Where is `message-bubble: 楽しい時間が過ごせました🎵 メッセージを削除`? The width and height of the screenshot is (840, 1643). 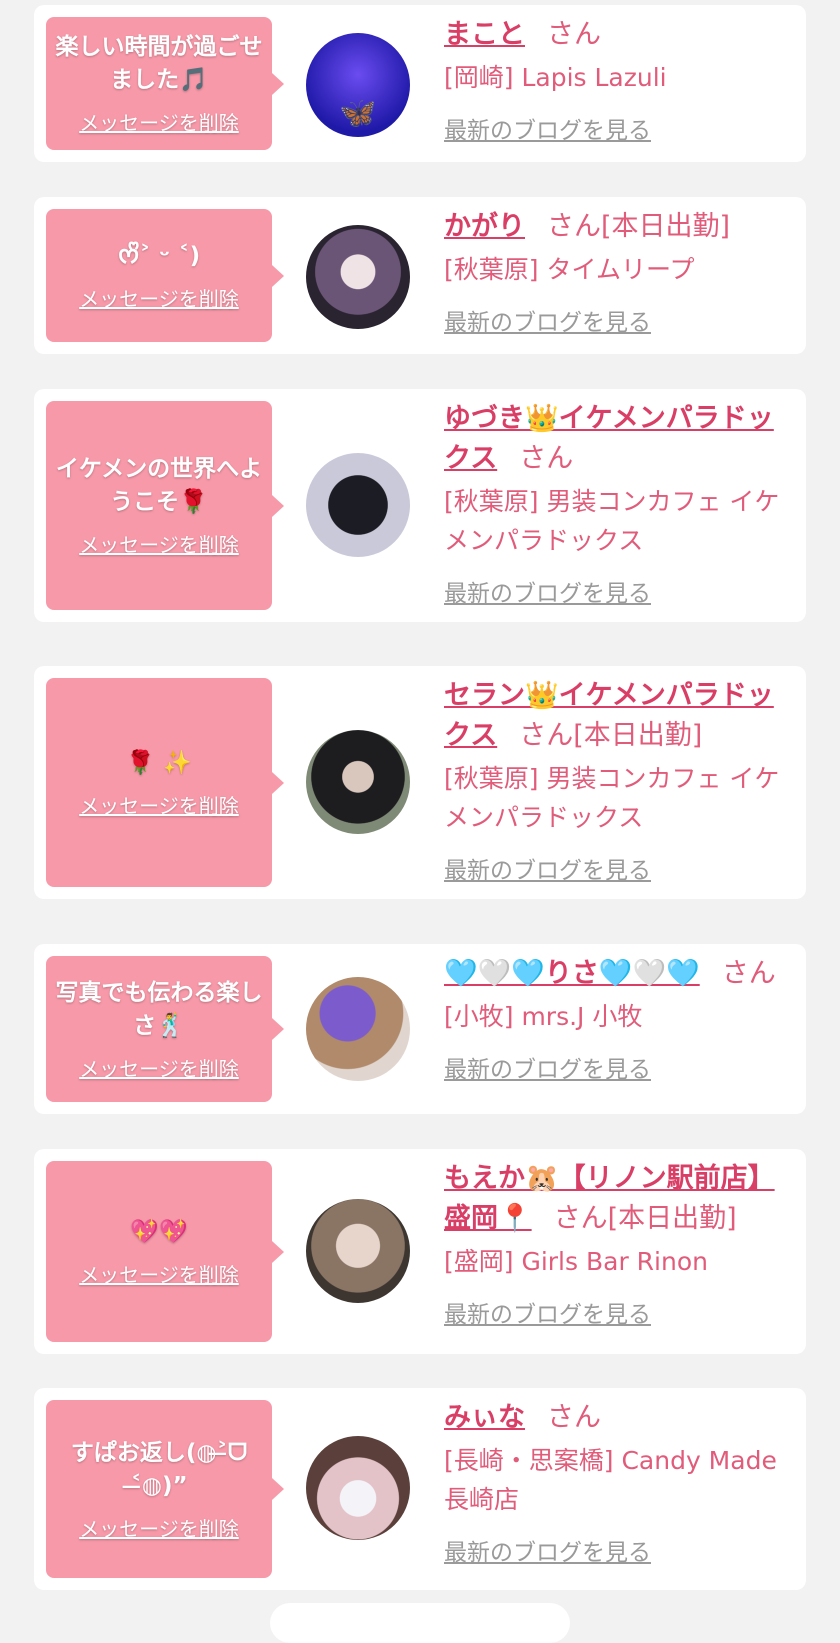
message-bubble: 楽しい時間が過ごせました🎵 メッセージを削除 is located at coordinates (165, 83).